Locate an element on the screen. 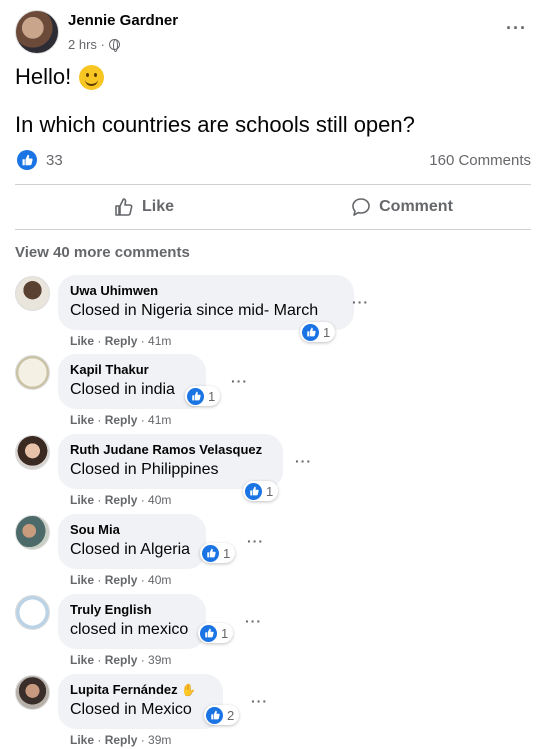 The image size is (546, 749). post-actions: Like Comment is located at coordinates (273, 207).